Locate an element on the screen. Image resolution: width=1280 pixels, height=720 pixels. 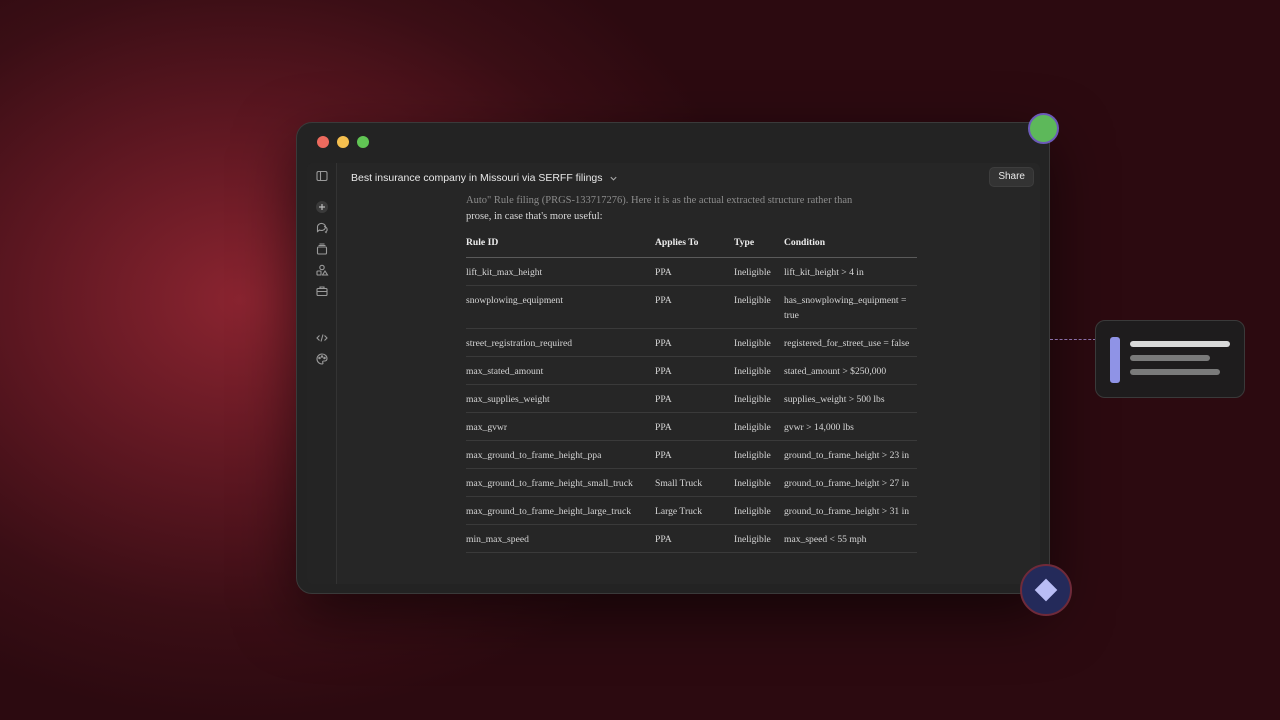
condition-cell: gvwr > 14,000 lbs is located at coordinates (850, 426).